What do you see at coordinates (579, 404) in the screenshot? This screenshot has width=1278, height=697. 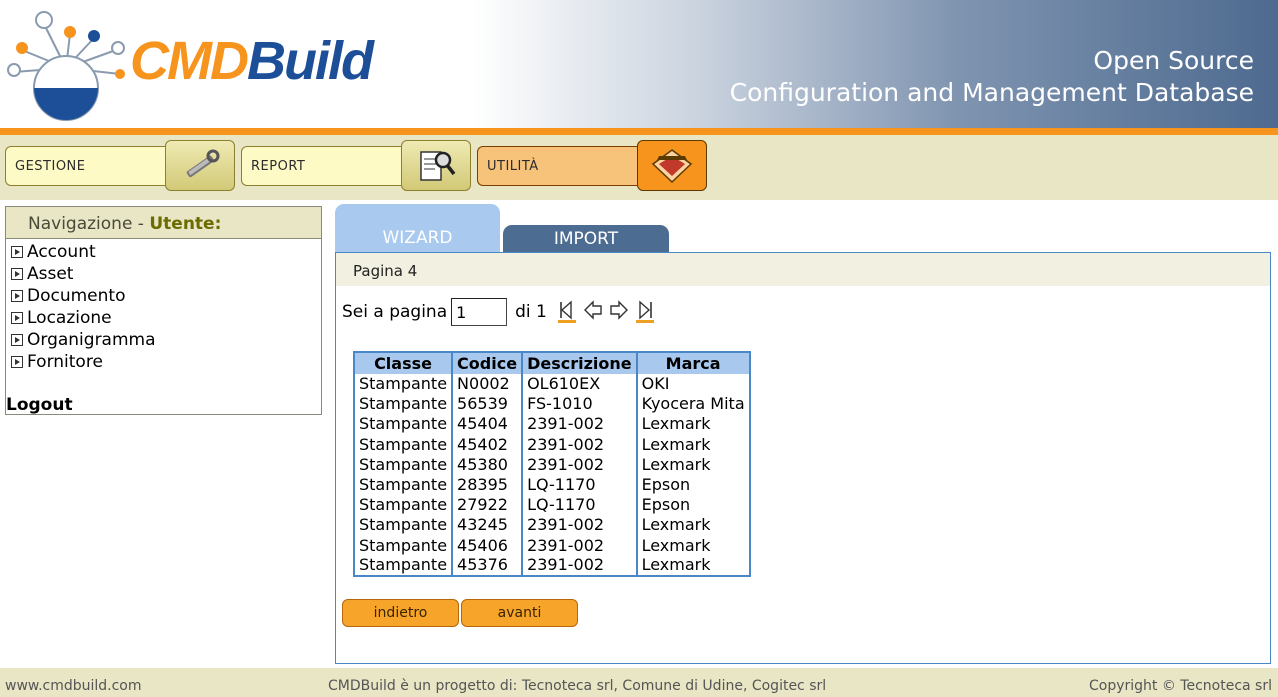 I see `cell-descrizione: FS-1010` at bounding box center [579, 404].